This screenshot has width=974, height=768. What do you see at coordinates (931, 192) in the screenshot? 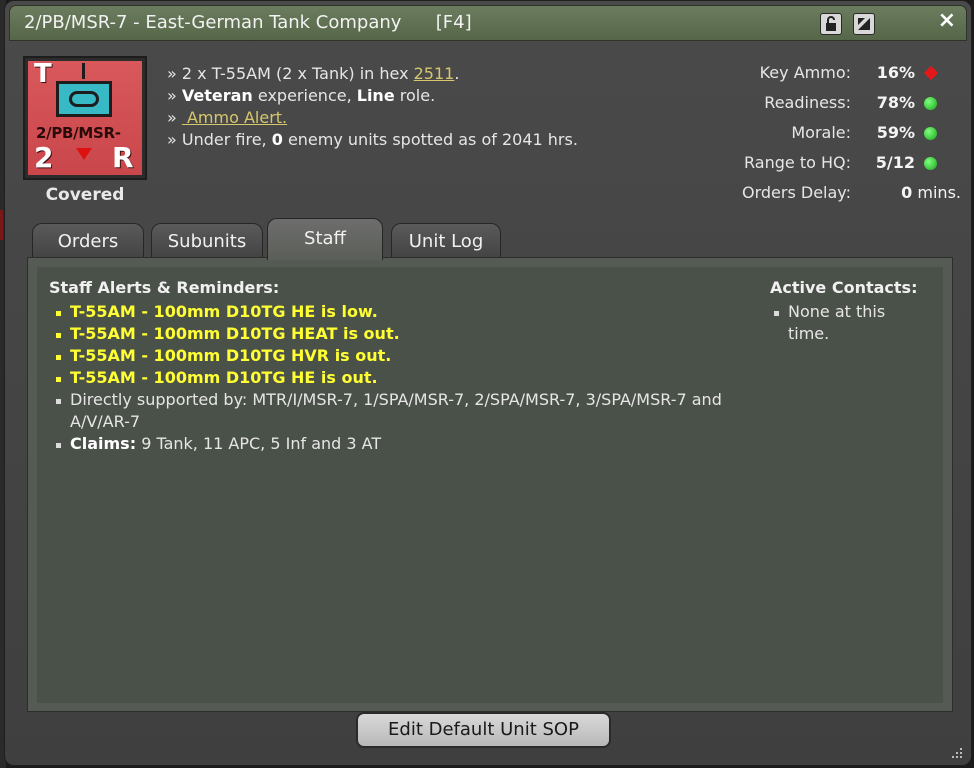
I see `stat-value: 0 mins.` at bounding box center [931, 192].